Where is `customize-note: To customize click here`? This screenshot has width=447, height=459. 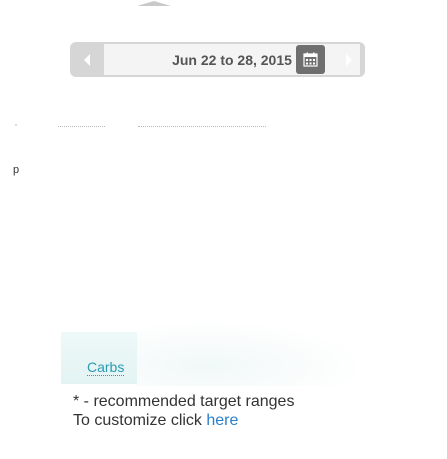
customize-note: To customize click here is located at coordinates (155, 420).